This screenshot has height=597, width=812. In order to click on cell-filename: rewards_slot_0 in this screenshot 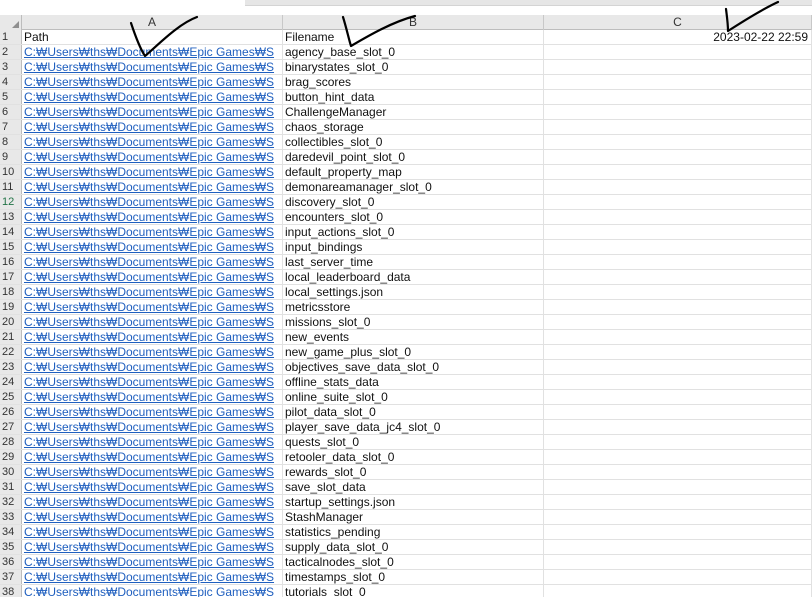, I will do `click(413, 472)`.